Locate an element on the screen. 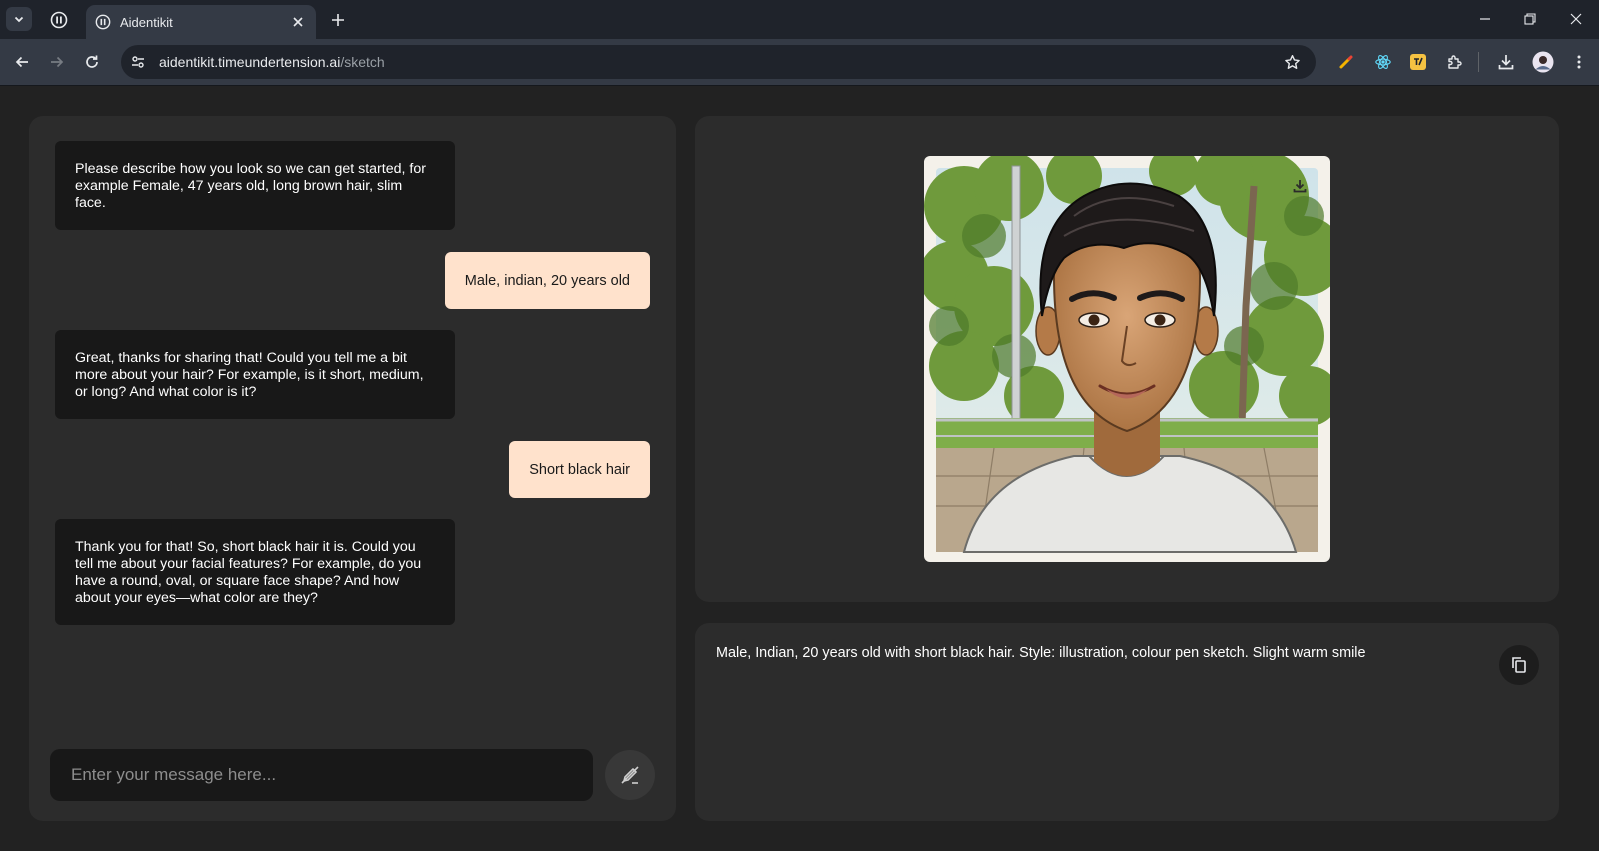 The width and height of the screenshot is (1599, 851). pen-slash-icon is located at coordinates (630, 775).